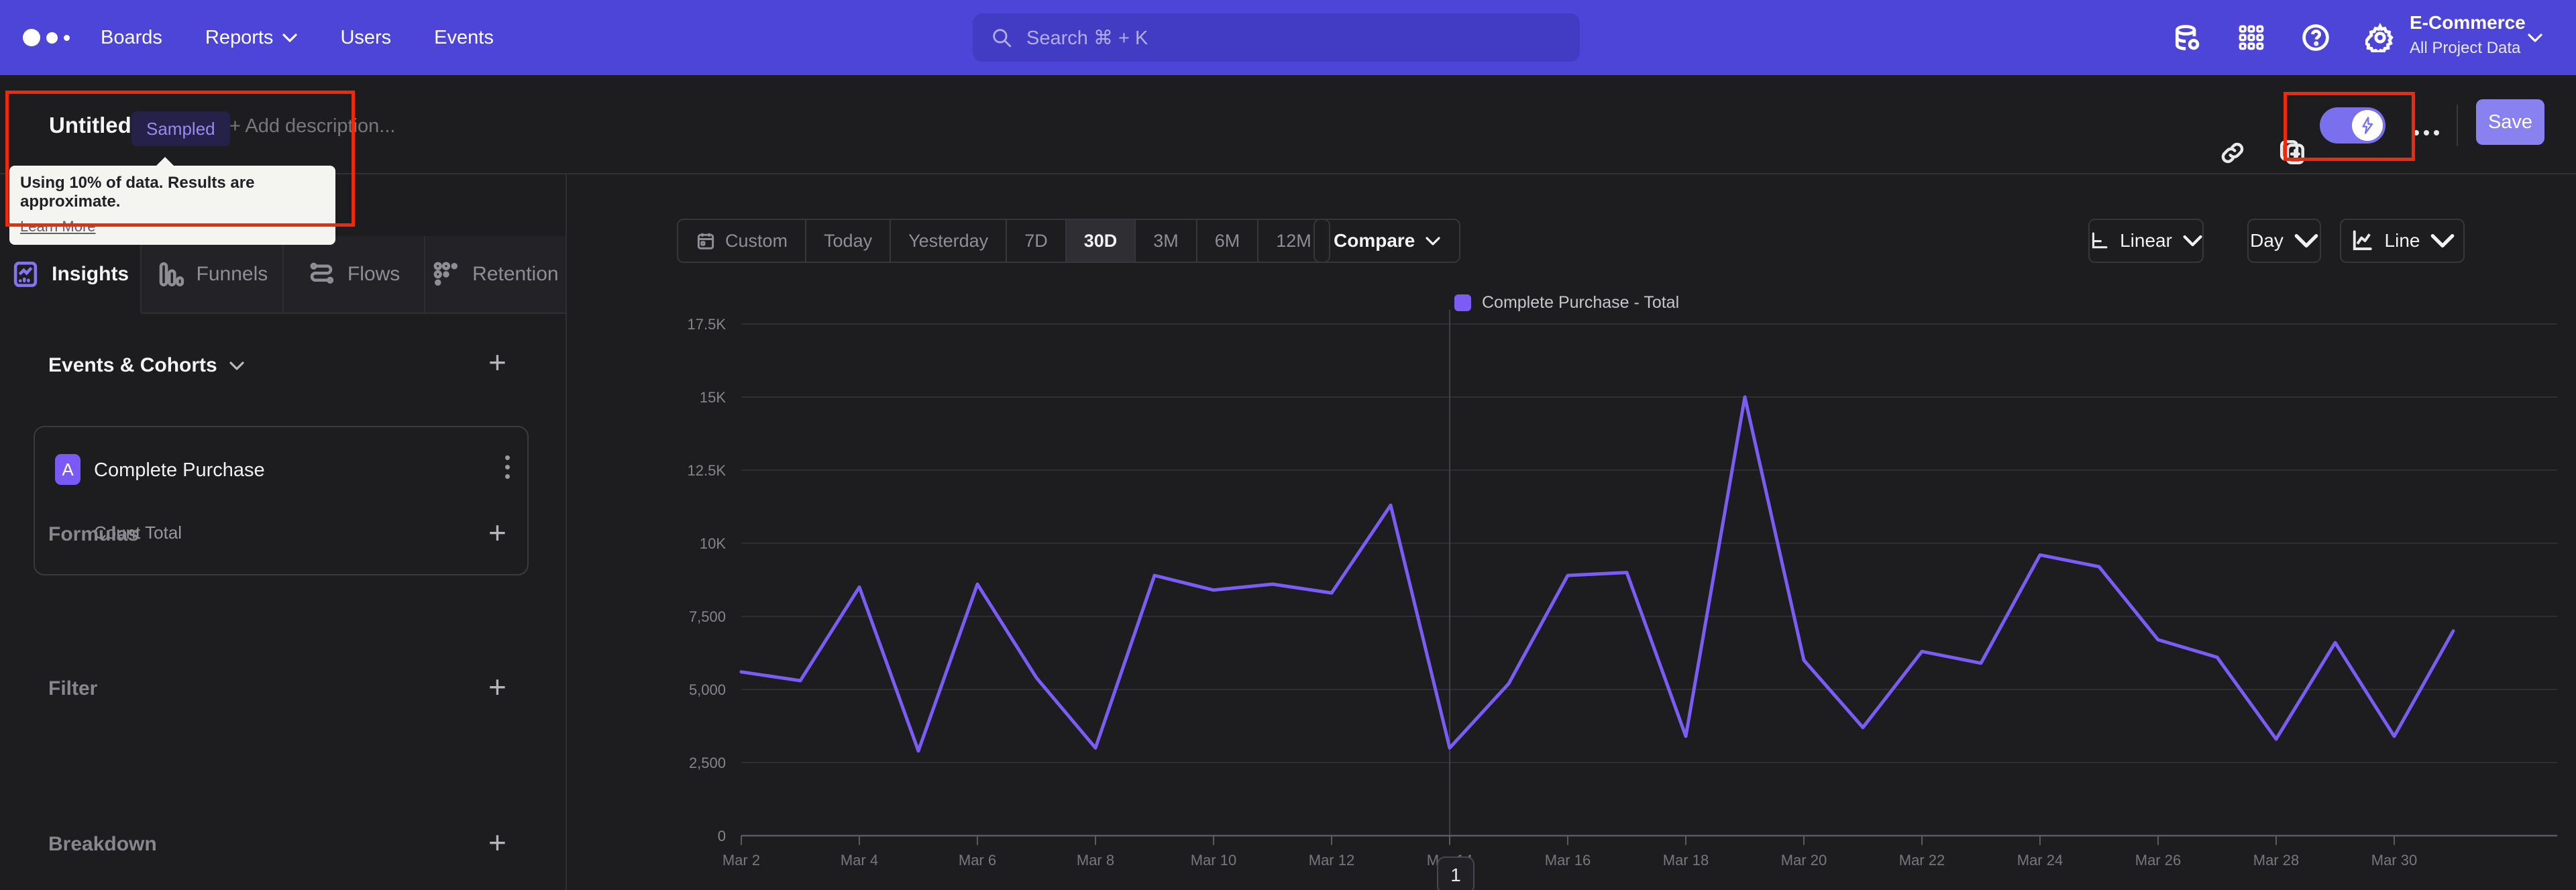 The height and width of the screenshot is (890, 2576). What do you see at coordinates (707, 324) in the screenshot?
I see `y-tick-label: 17.5K` at bounding box center [707, 324].